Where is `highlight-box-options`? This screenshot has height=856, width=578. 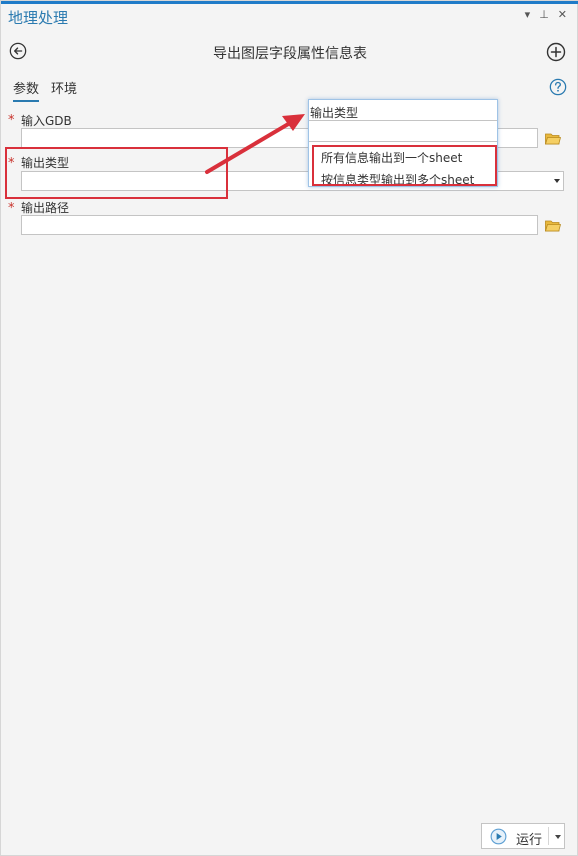 highlight-box-options is located at coordinates (404, 165).